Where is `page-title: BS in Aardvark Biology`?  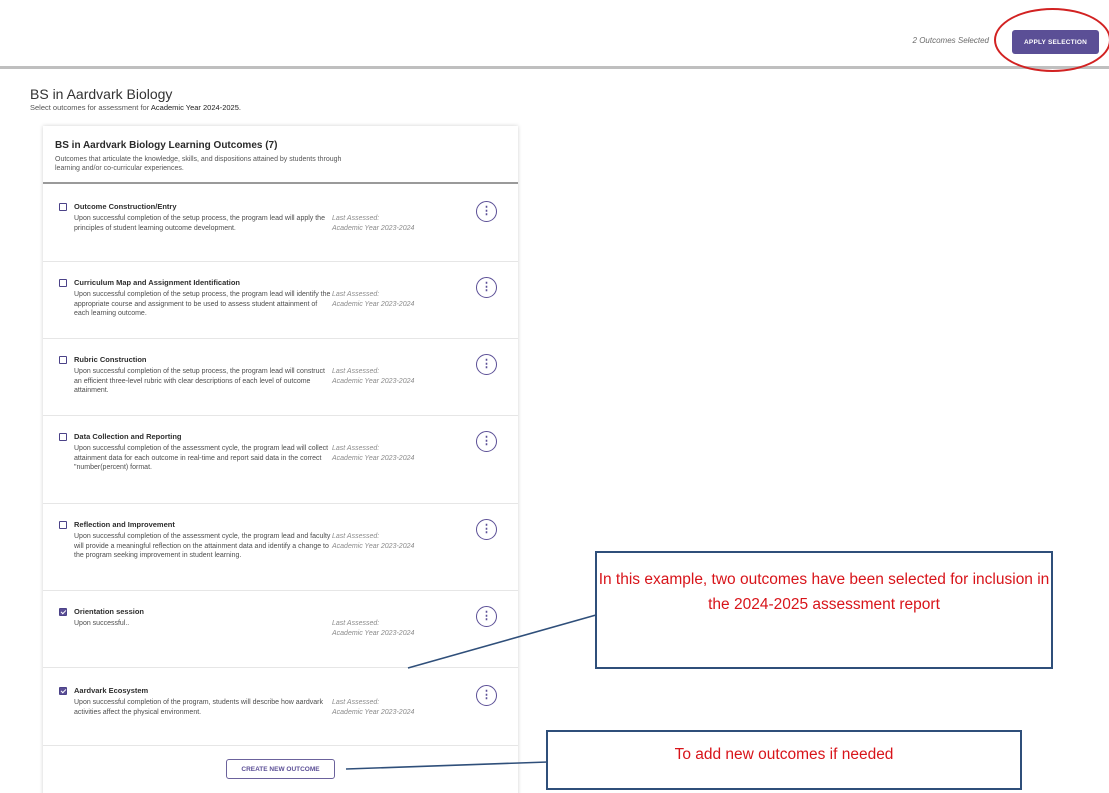 page-title: BS in Aardvark Biology is located at coordinates (101, 94).